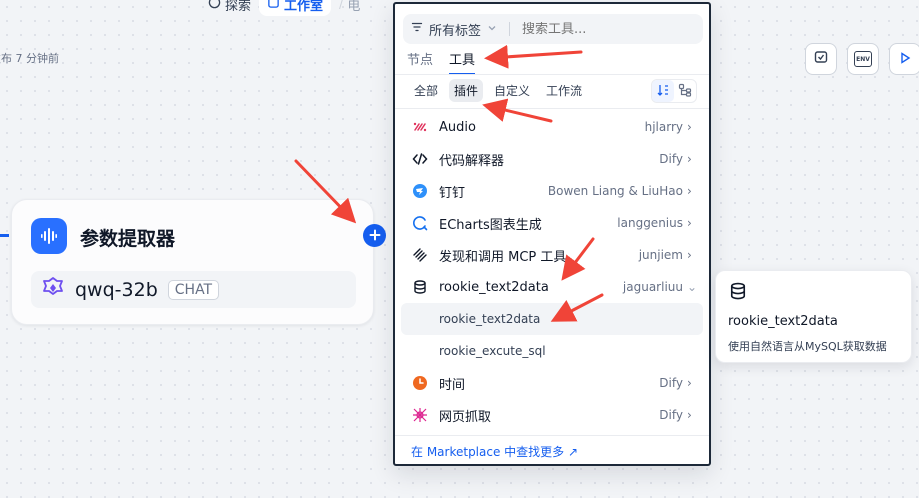 The height and width of the screenshot is (498, 919). Describe the element at coordinates (4, 235) in the screenshot. I see `node-input-connector` at that location.